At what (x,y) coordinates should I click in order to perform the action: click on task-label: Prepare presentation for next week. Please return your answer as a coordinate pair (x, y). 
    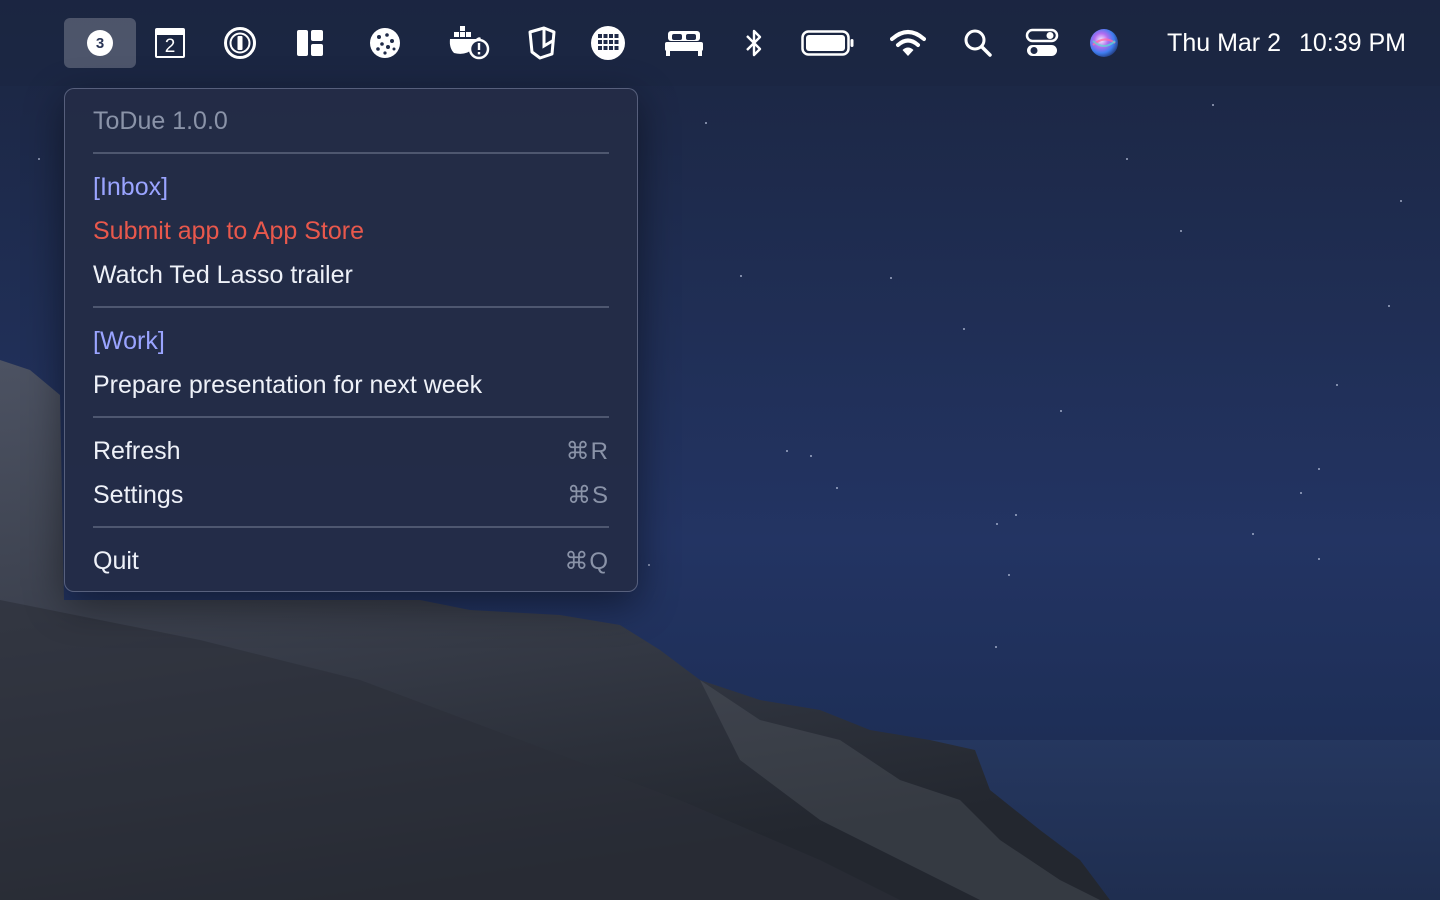
    Looking at the image, I should click on (288, 384).